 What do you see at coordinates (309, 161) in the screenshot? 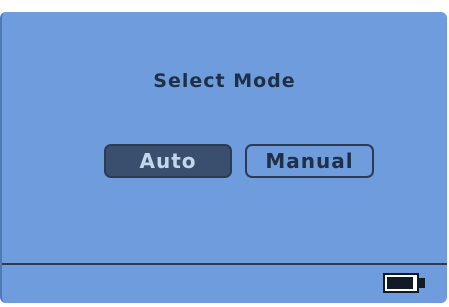
I see `mode-manual-button: Manual` at bounding box center [309, 161].